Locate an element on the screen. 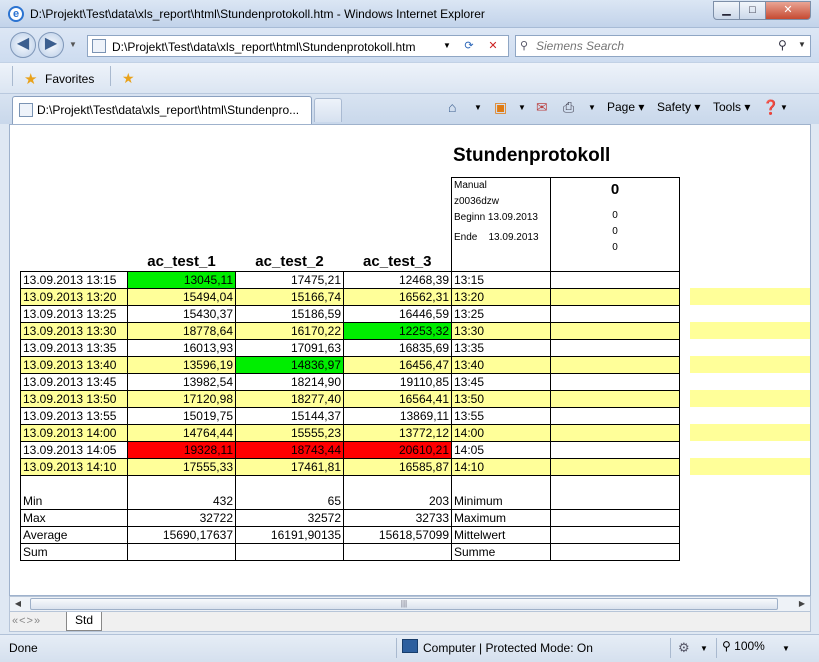  back-button: ◀ is located at coordinates (23, 45).